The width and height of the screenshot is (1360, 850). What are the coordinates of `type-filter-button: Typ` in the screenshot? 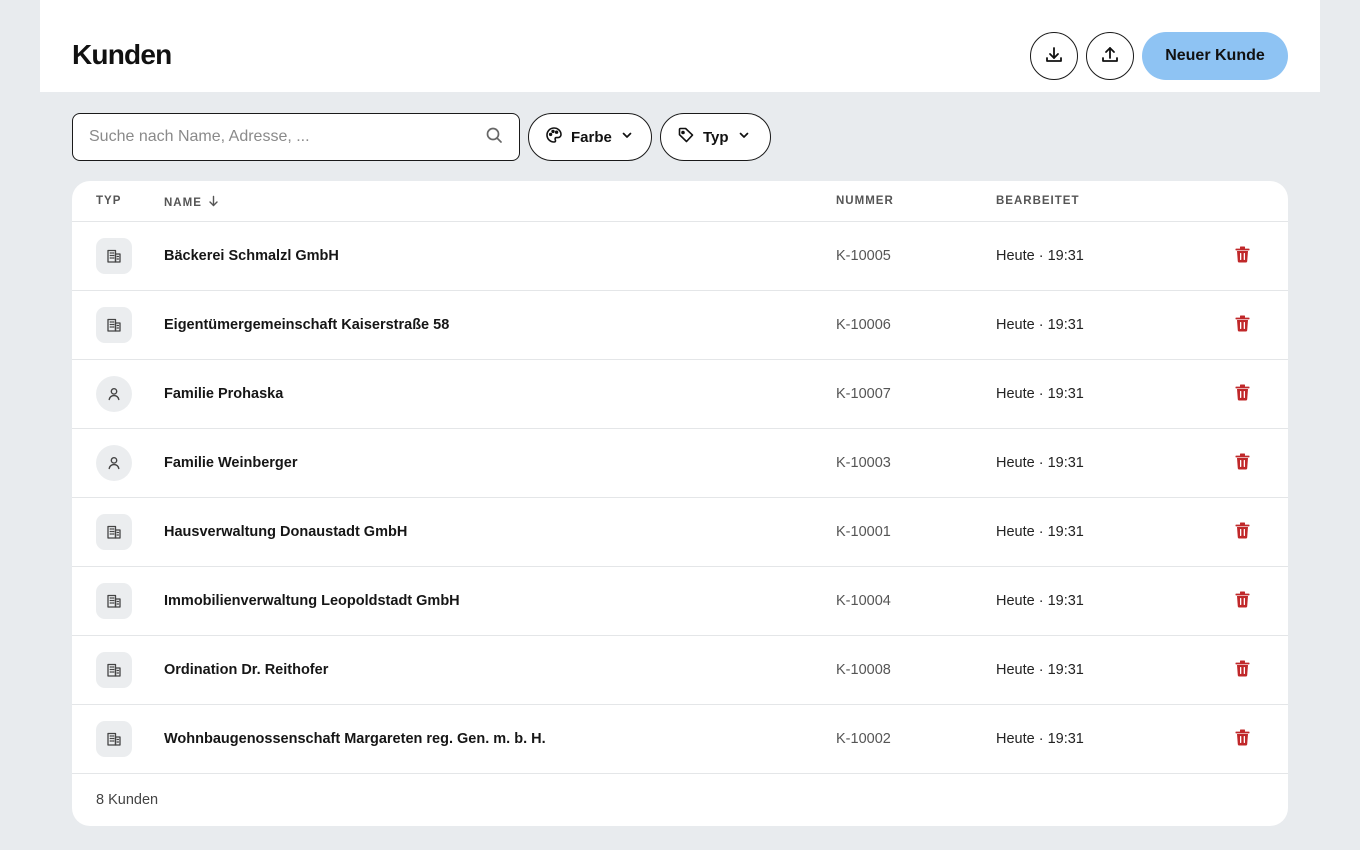 It's located at (715, 137).